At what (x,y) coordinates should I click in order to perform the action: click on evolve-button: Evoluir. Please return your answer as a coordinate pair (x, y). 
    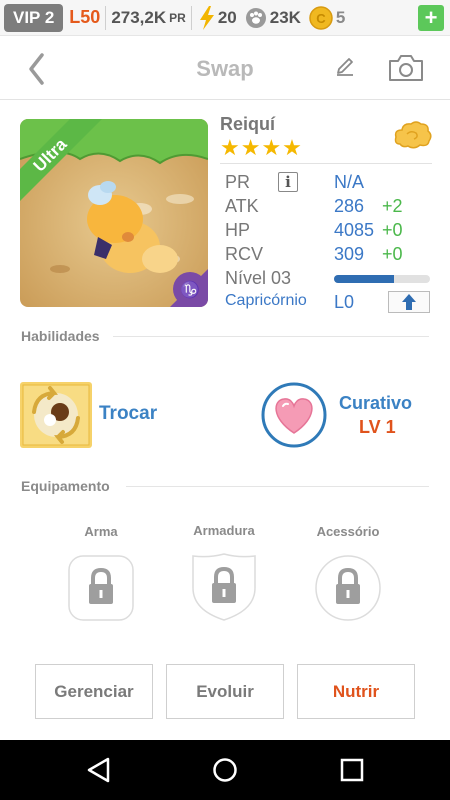
    Looking at the image, I should click on (225, 691).